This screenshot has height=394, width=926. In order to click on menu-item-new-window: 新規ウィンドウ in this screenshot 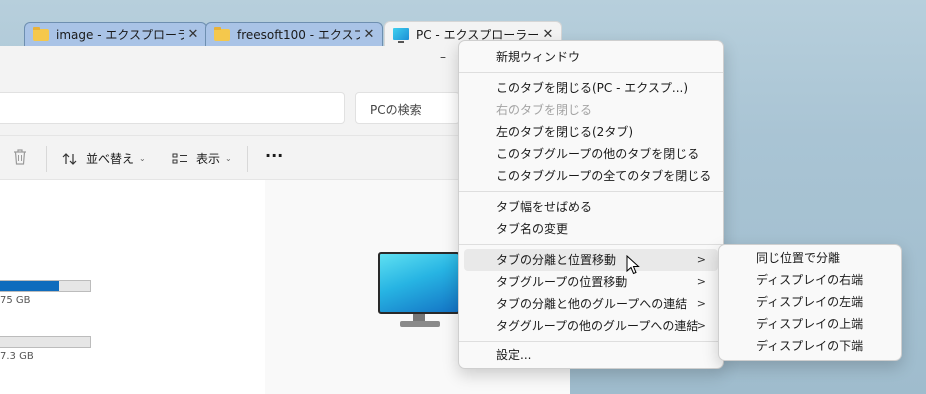, I will do `click(591, 57)`.